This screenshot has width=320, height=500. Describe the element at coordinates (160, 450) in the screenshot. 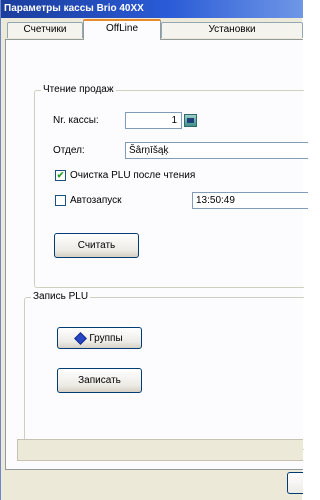

I see `status-panel` at that location.